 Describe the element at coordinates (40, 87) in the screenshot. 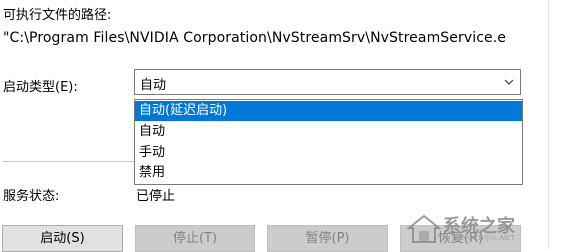

I see `startup-type-label: 启动类型(E):` at that location.